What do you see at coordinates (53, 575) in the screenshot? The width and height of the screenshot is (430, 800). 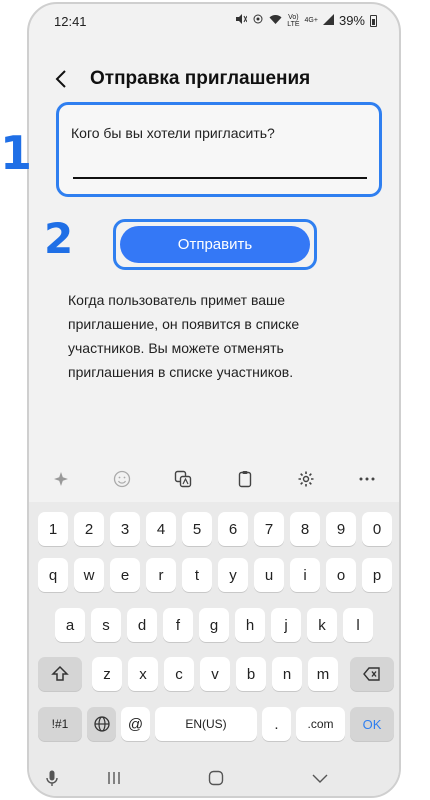 I see `key-q: q` at bounding box center [53, 575].